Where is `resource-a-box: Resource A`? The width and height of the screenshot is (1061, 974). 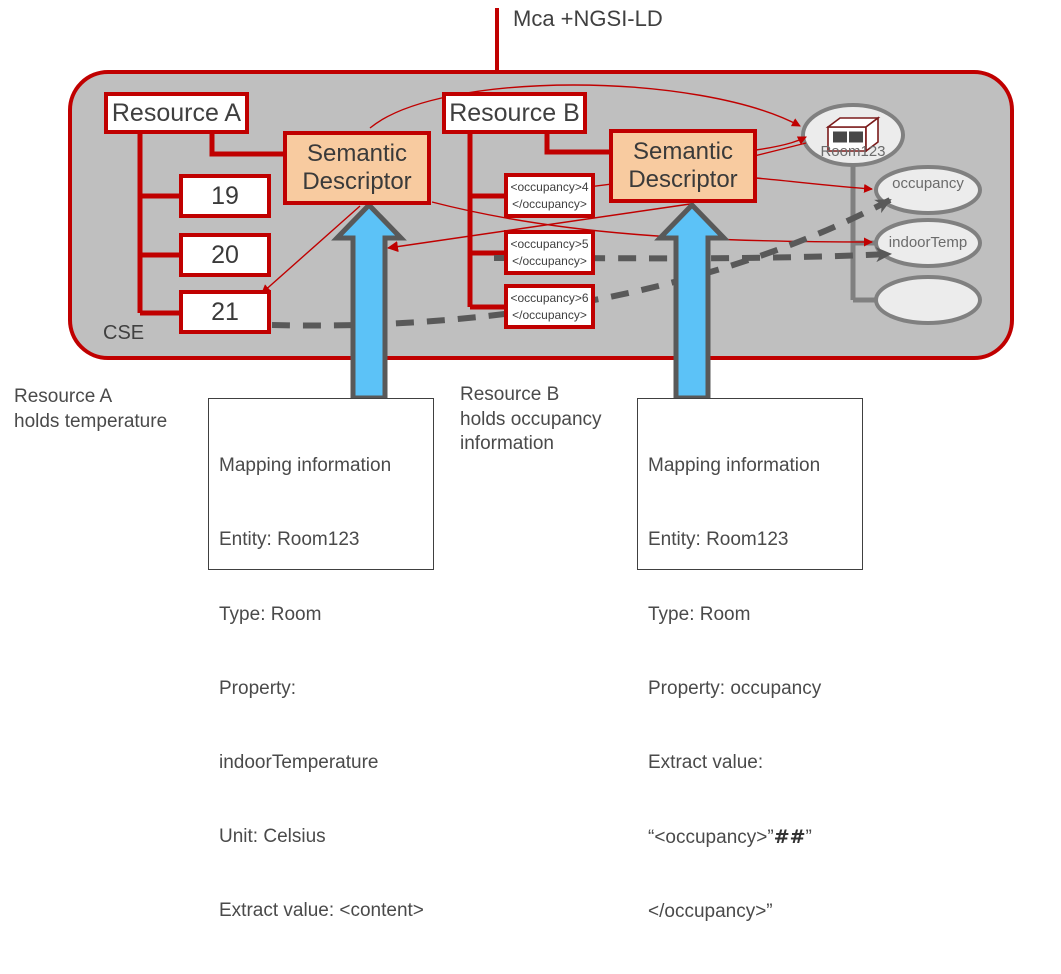
resource-a-box: Resource A is located at coordinates (176, 113).